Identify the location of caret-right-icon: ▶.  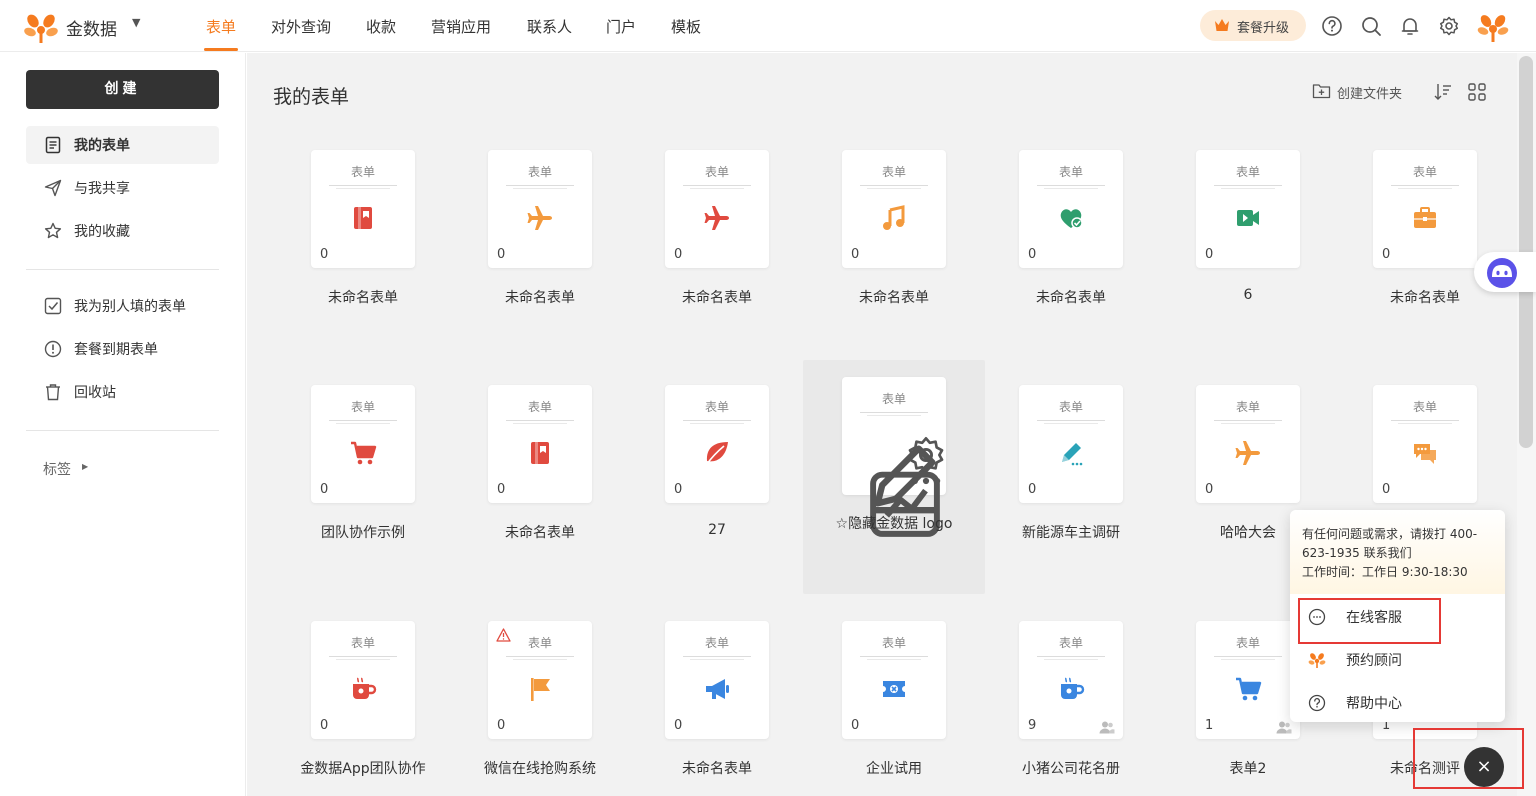
(85, 466).